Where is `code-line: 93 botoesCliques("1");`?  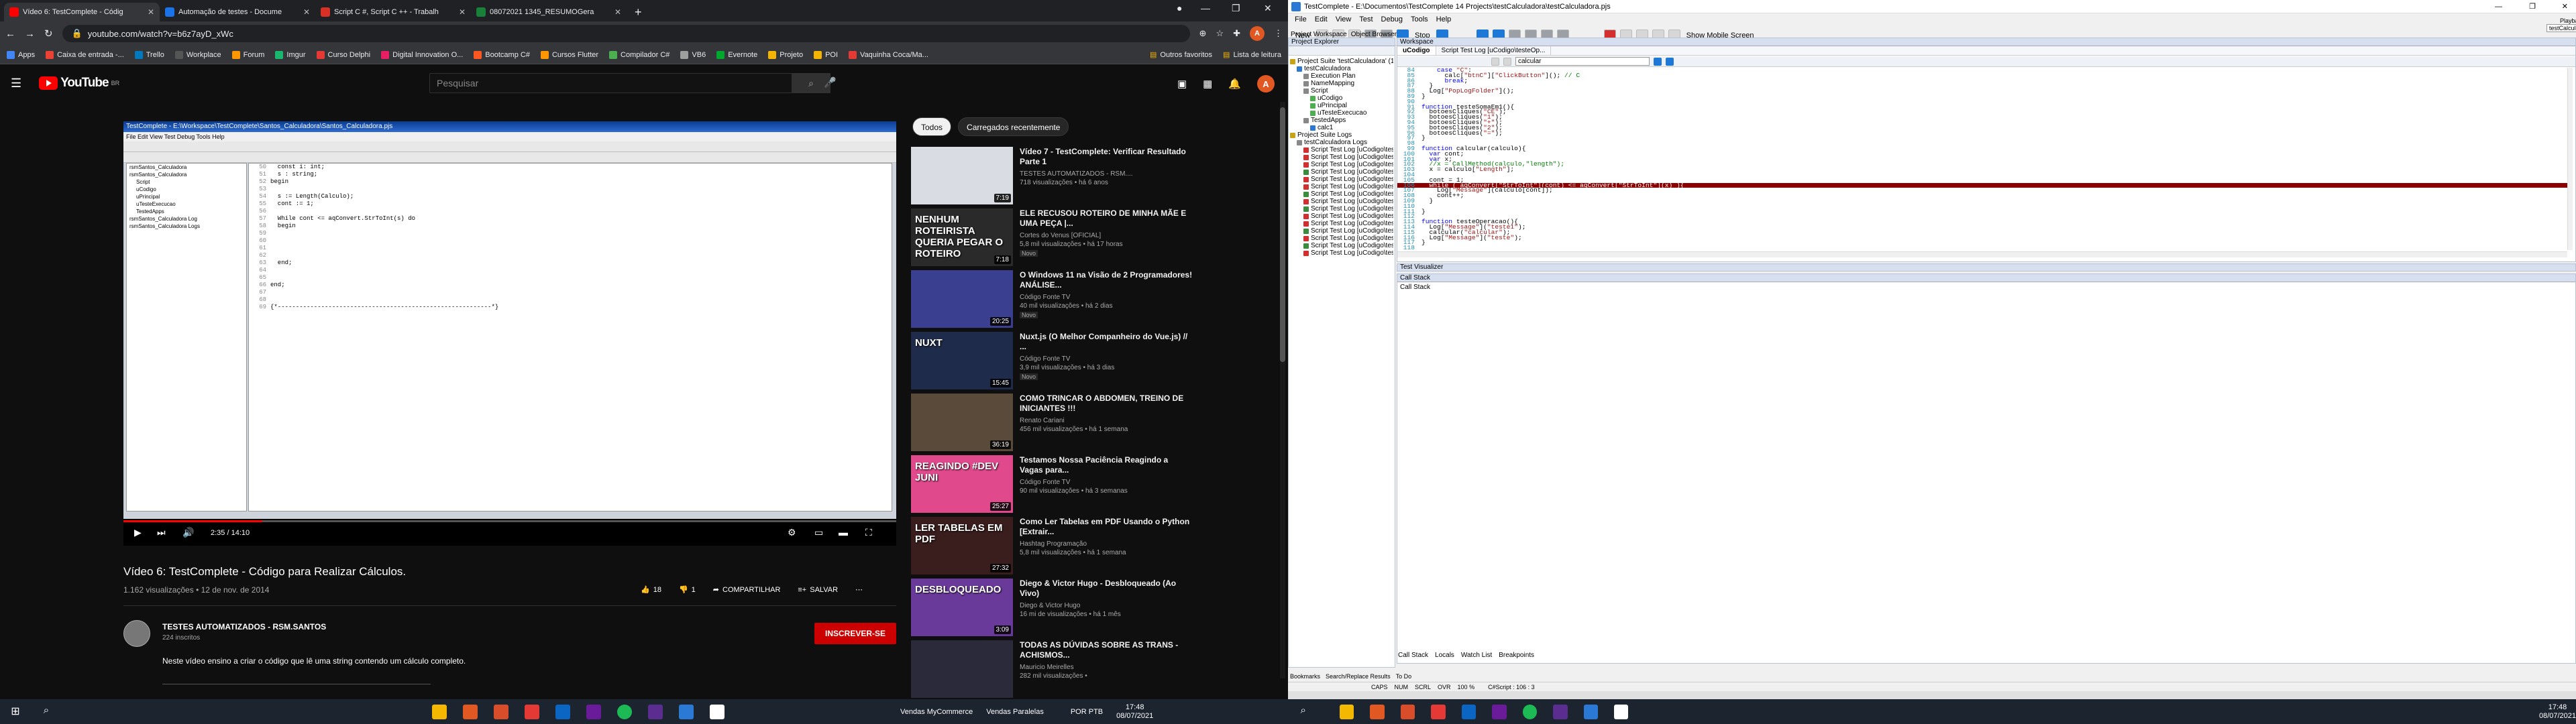
code-line: 93 botoesCliques("1"); is located at coordinates (1984, 118).